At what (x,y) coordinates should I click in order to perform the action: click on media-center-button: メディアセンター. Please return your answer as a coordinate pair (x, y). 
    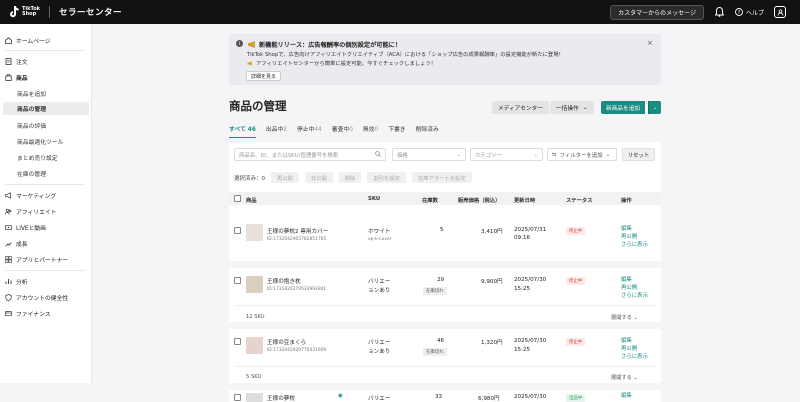
    Looking at the image, I should click on (520, 107).